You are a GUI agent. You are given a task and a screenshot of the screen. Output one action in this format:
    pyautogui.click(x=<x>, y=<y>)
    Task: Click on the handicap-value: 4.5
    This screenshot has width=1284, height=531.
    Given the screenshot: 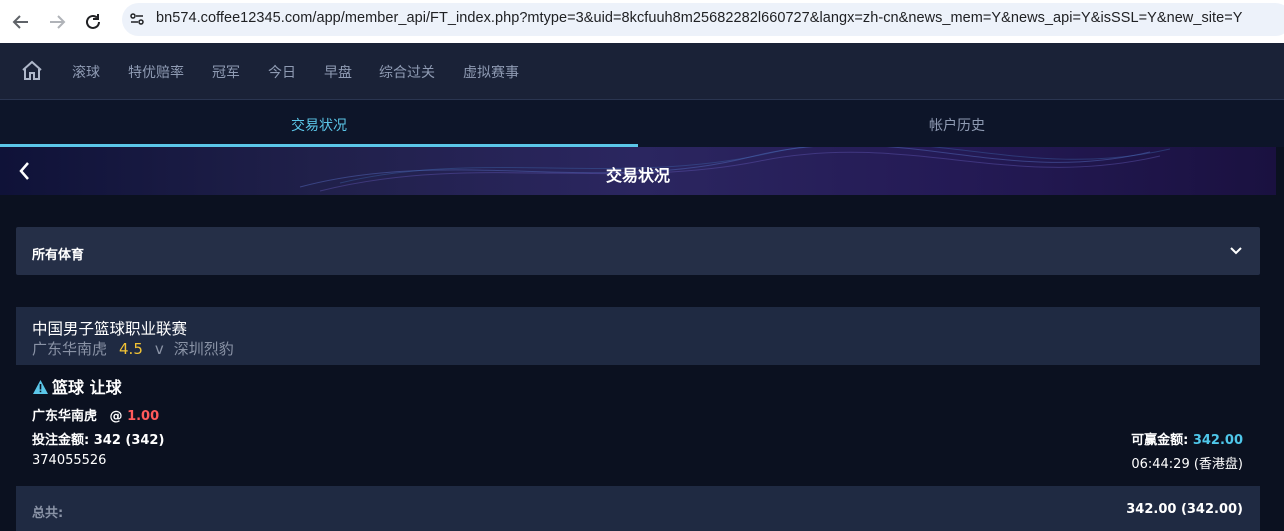 What is the action you would take?
    pyautogui.click(x=131, y=349)
    